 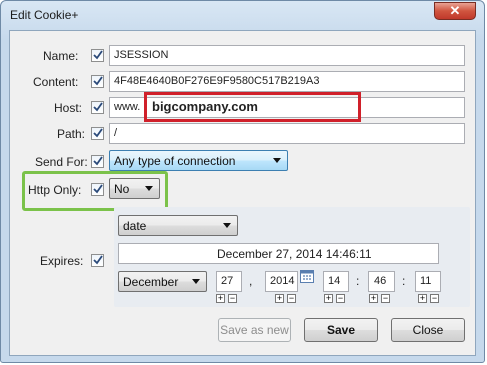 What do you see at coordinates (232, 298) in the screenshot?
I see `day-minus-button: −` at bounding box center [232, 298].